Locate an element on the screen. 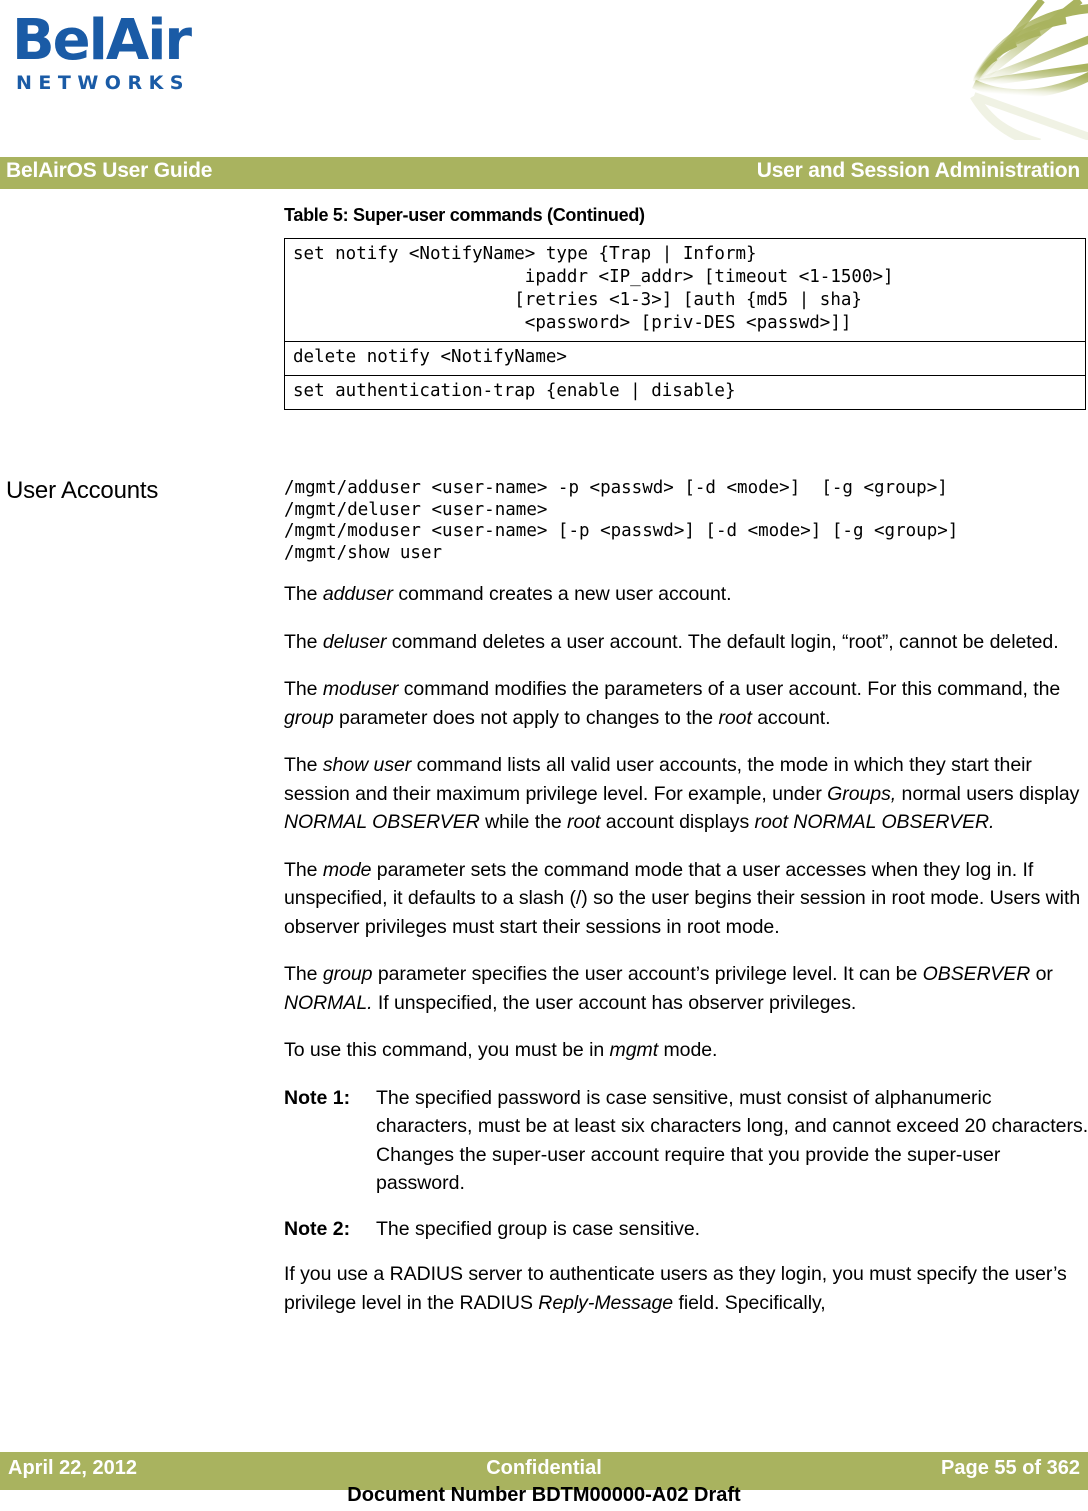 This screenshot has width=1088, height=1511. footer-document-number: Document Number BDTM00000-A02 Draft is located at coordinates (544, 1495).